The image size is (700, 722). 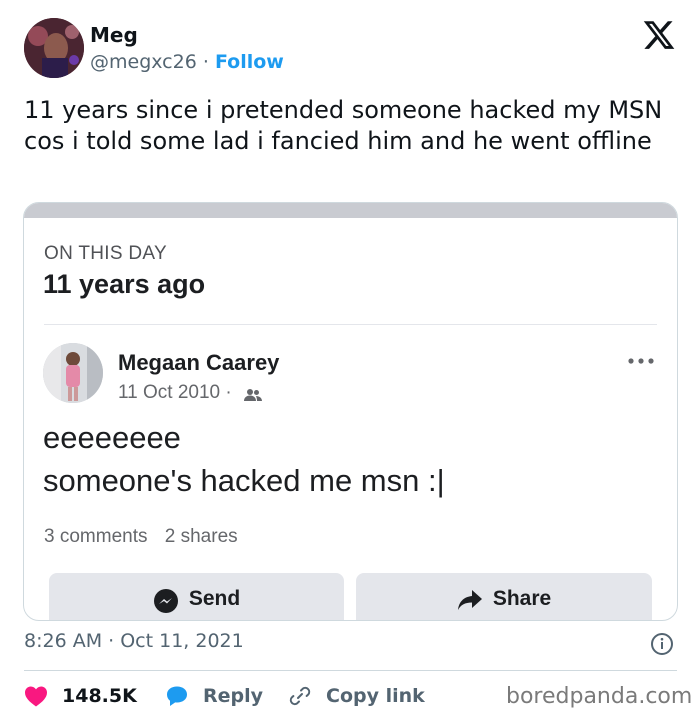 What do you see at coordinates (522, 598) in the screenshot?
I see `share-label: Share` at bounding box center [522, 598].